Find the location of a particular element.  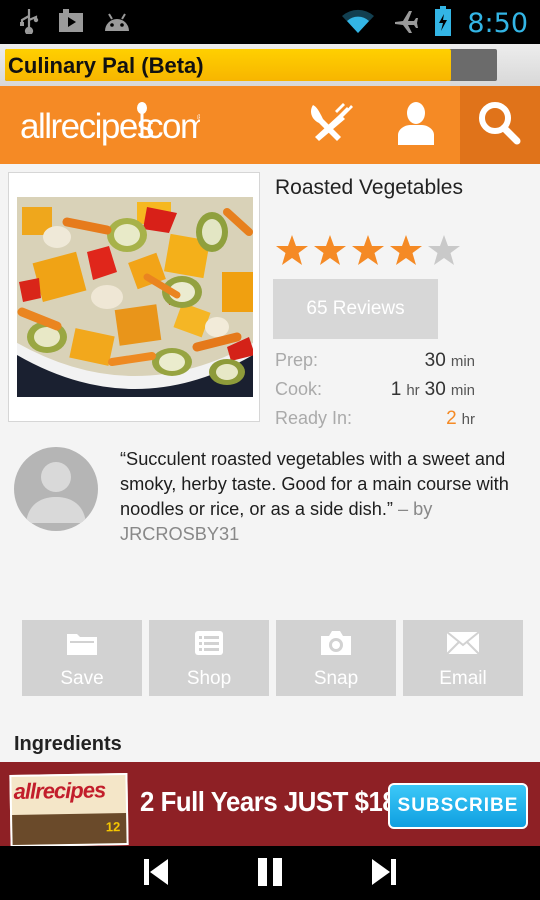

email-label: Email is located at coordinates (463, 678).